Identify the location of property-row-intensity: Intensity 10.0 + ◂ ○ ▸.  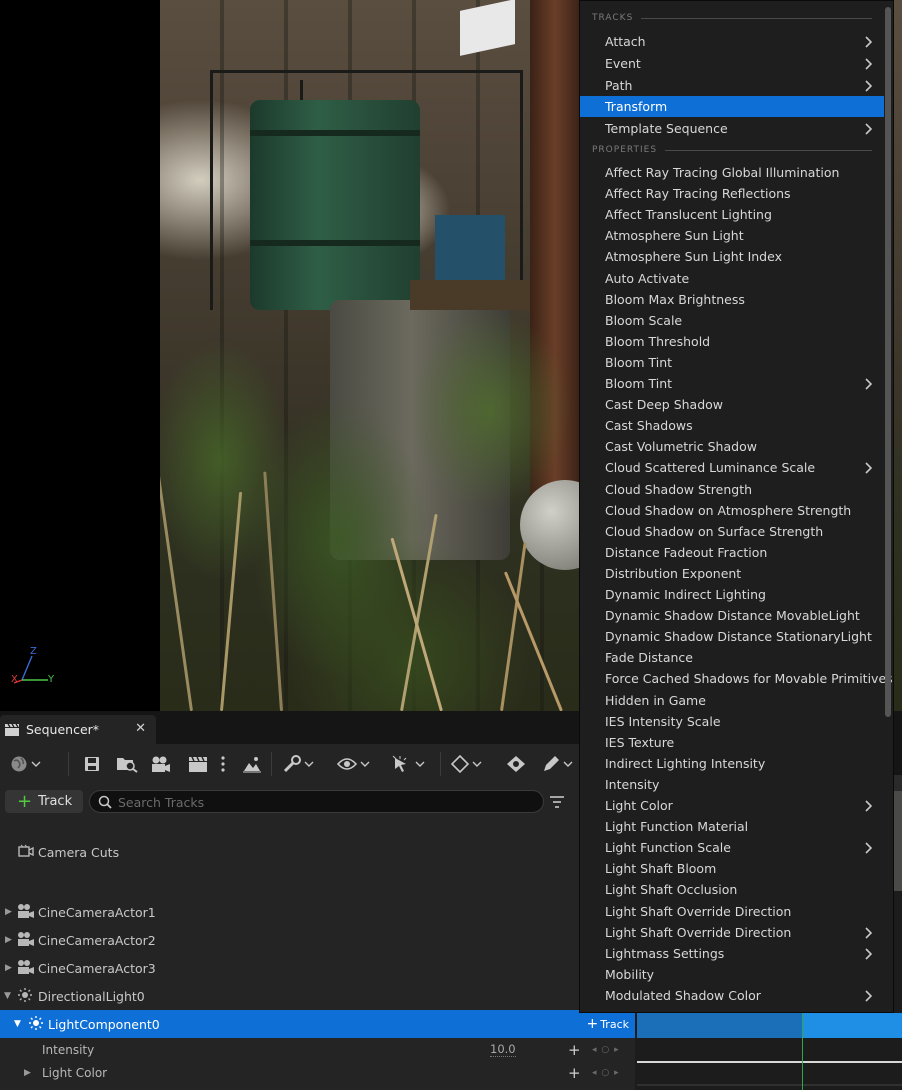
(317, 1049).